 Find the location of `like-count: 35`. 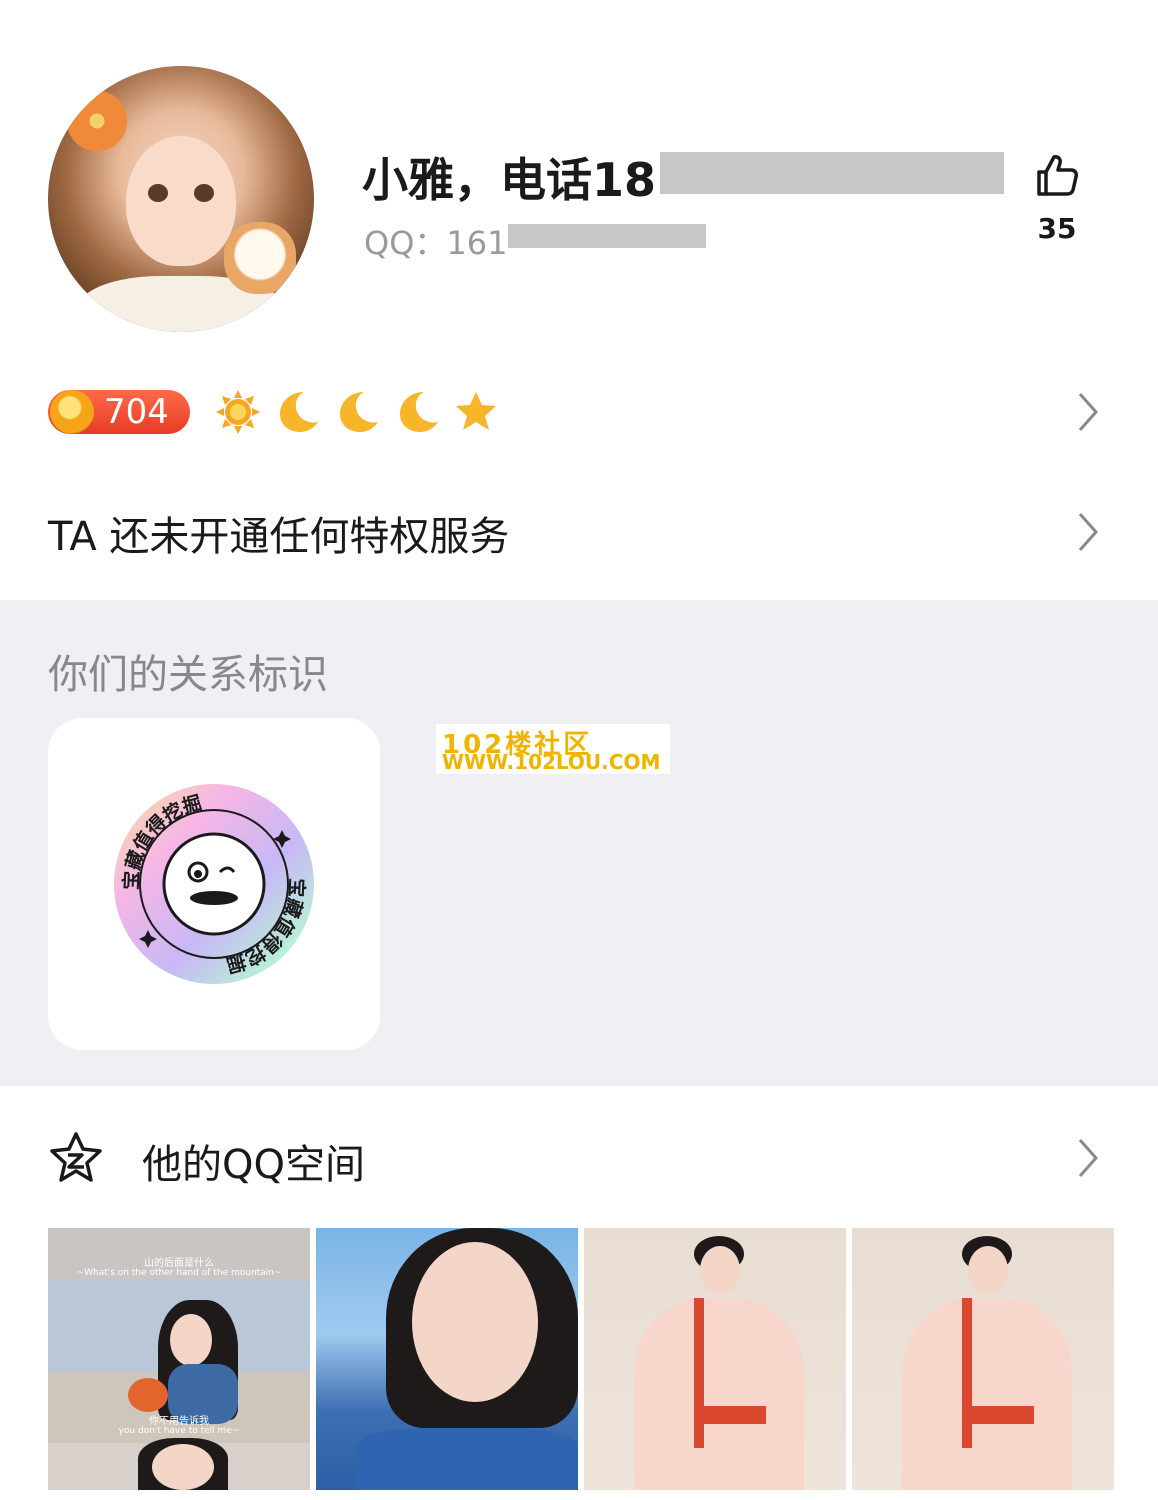

like-count: 35 is located at coordinates (1057, 228).